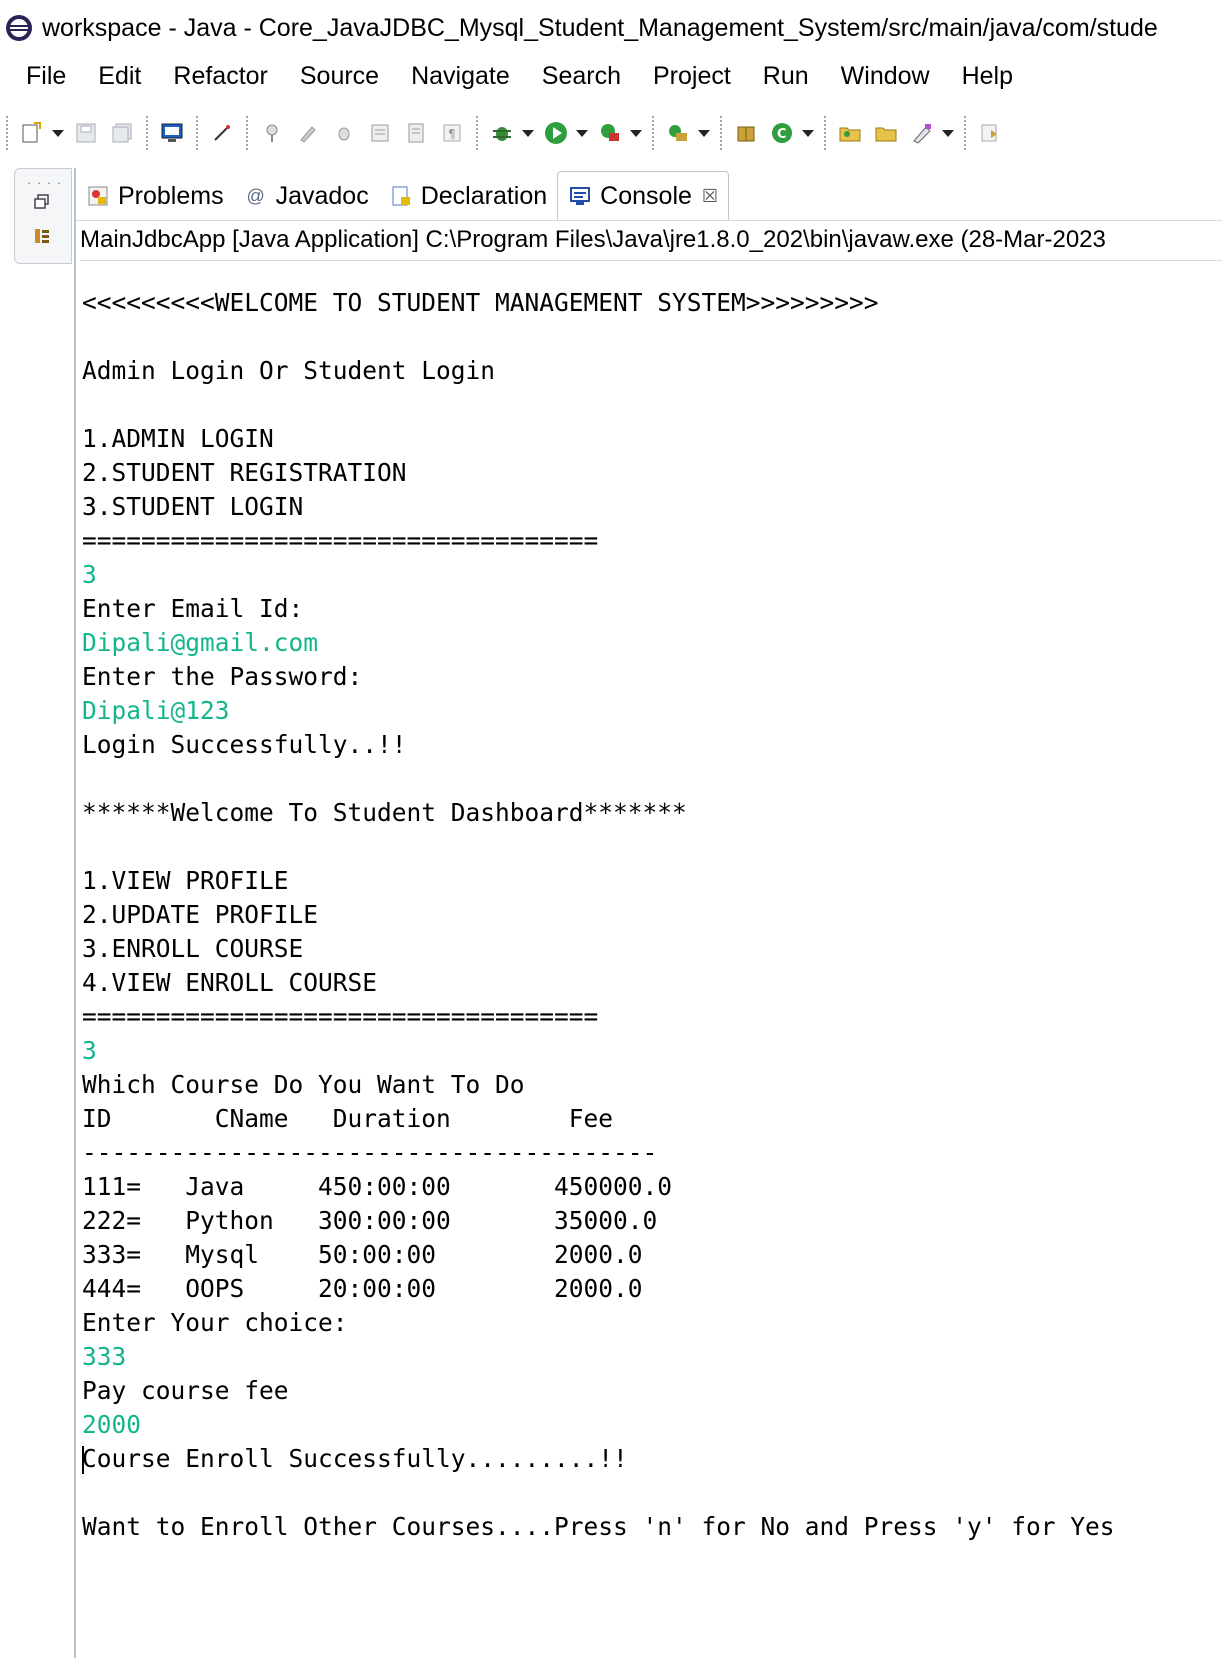 This screenshot has width=1222, height=1658. What do you see at coordinates (460, 76) in the screenshot?
I see `menu-navigate: Navigate` at bounding box center [460, 76].